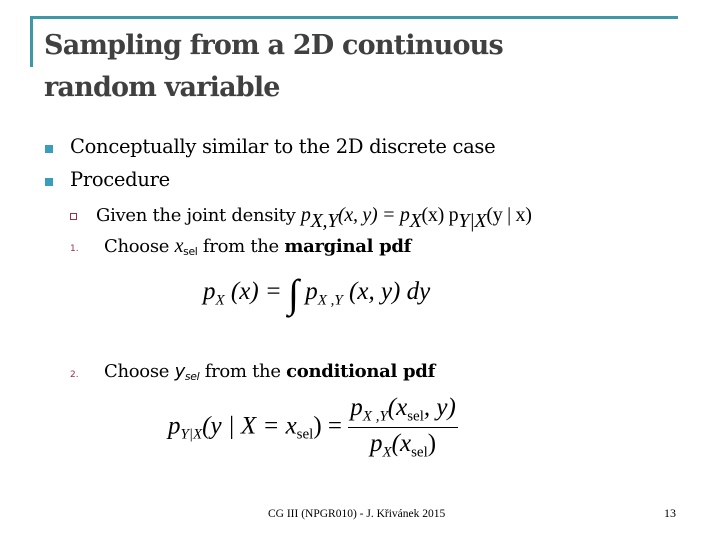 The height and width of the screenshot is (540, 720). What do you see at coordinates (294, 293) in the screenshot?
I see `integral-symbol: ∫` at bounding box center [294, 293].